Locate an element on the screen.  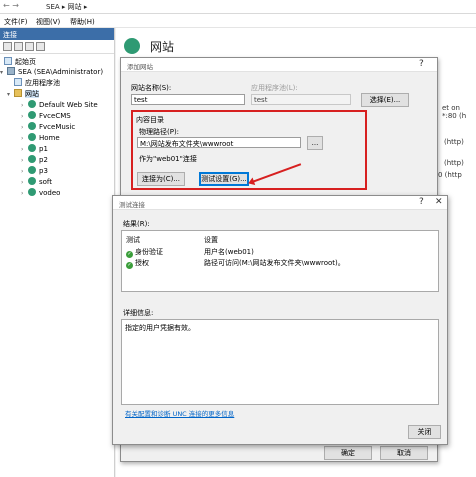
details-textbox: 指定的用户凭据有效。 is located at coordinates (280, 362).